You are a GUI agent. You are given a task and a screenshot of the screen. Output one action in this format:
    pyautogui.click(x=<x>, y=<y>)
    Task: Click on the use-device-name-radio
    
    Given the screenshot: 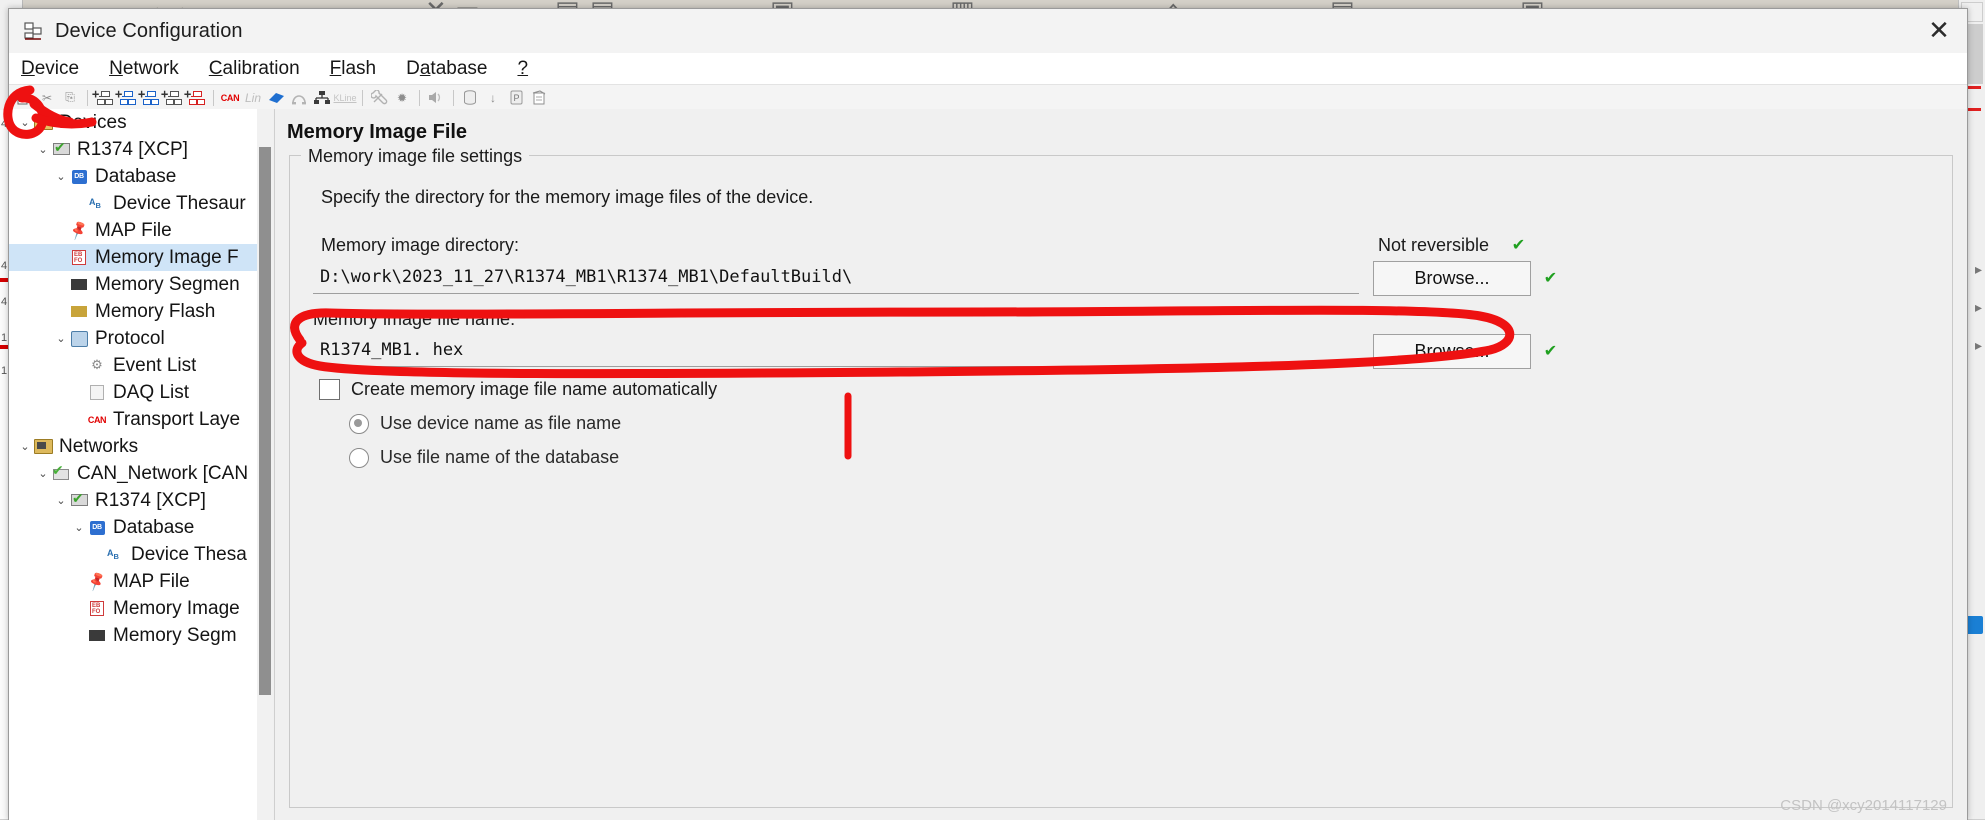 What is the action you would take?
    pyautogui.click(x=359, y=424)
    